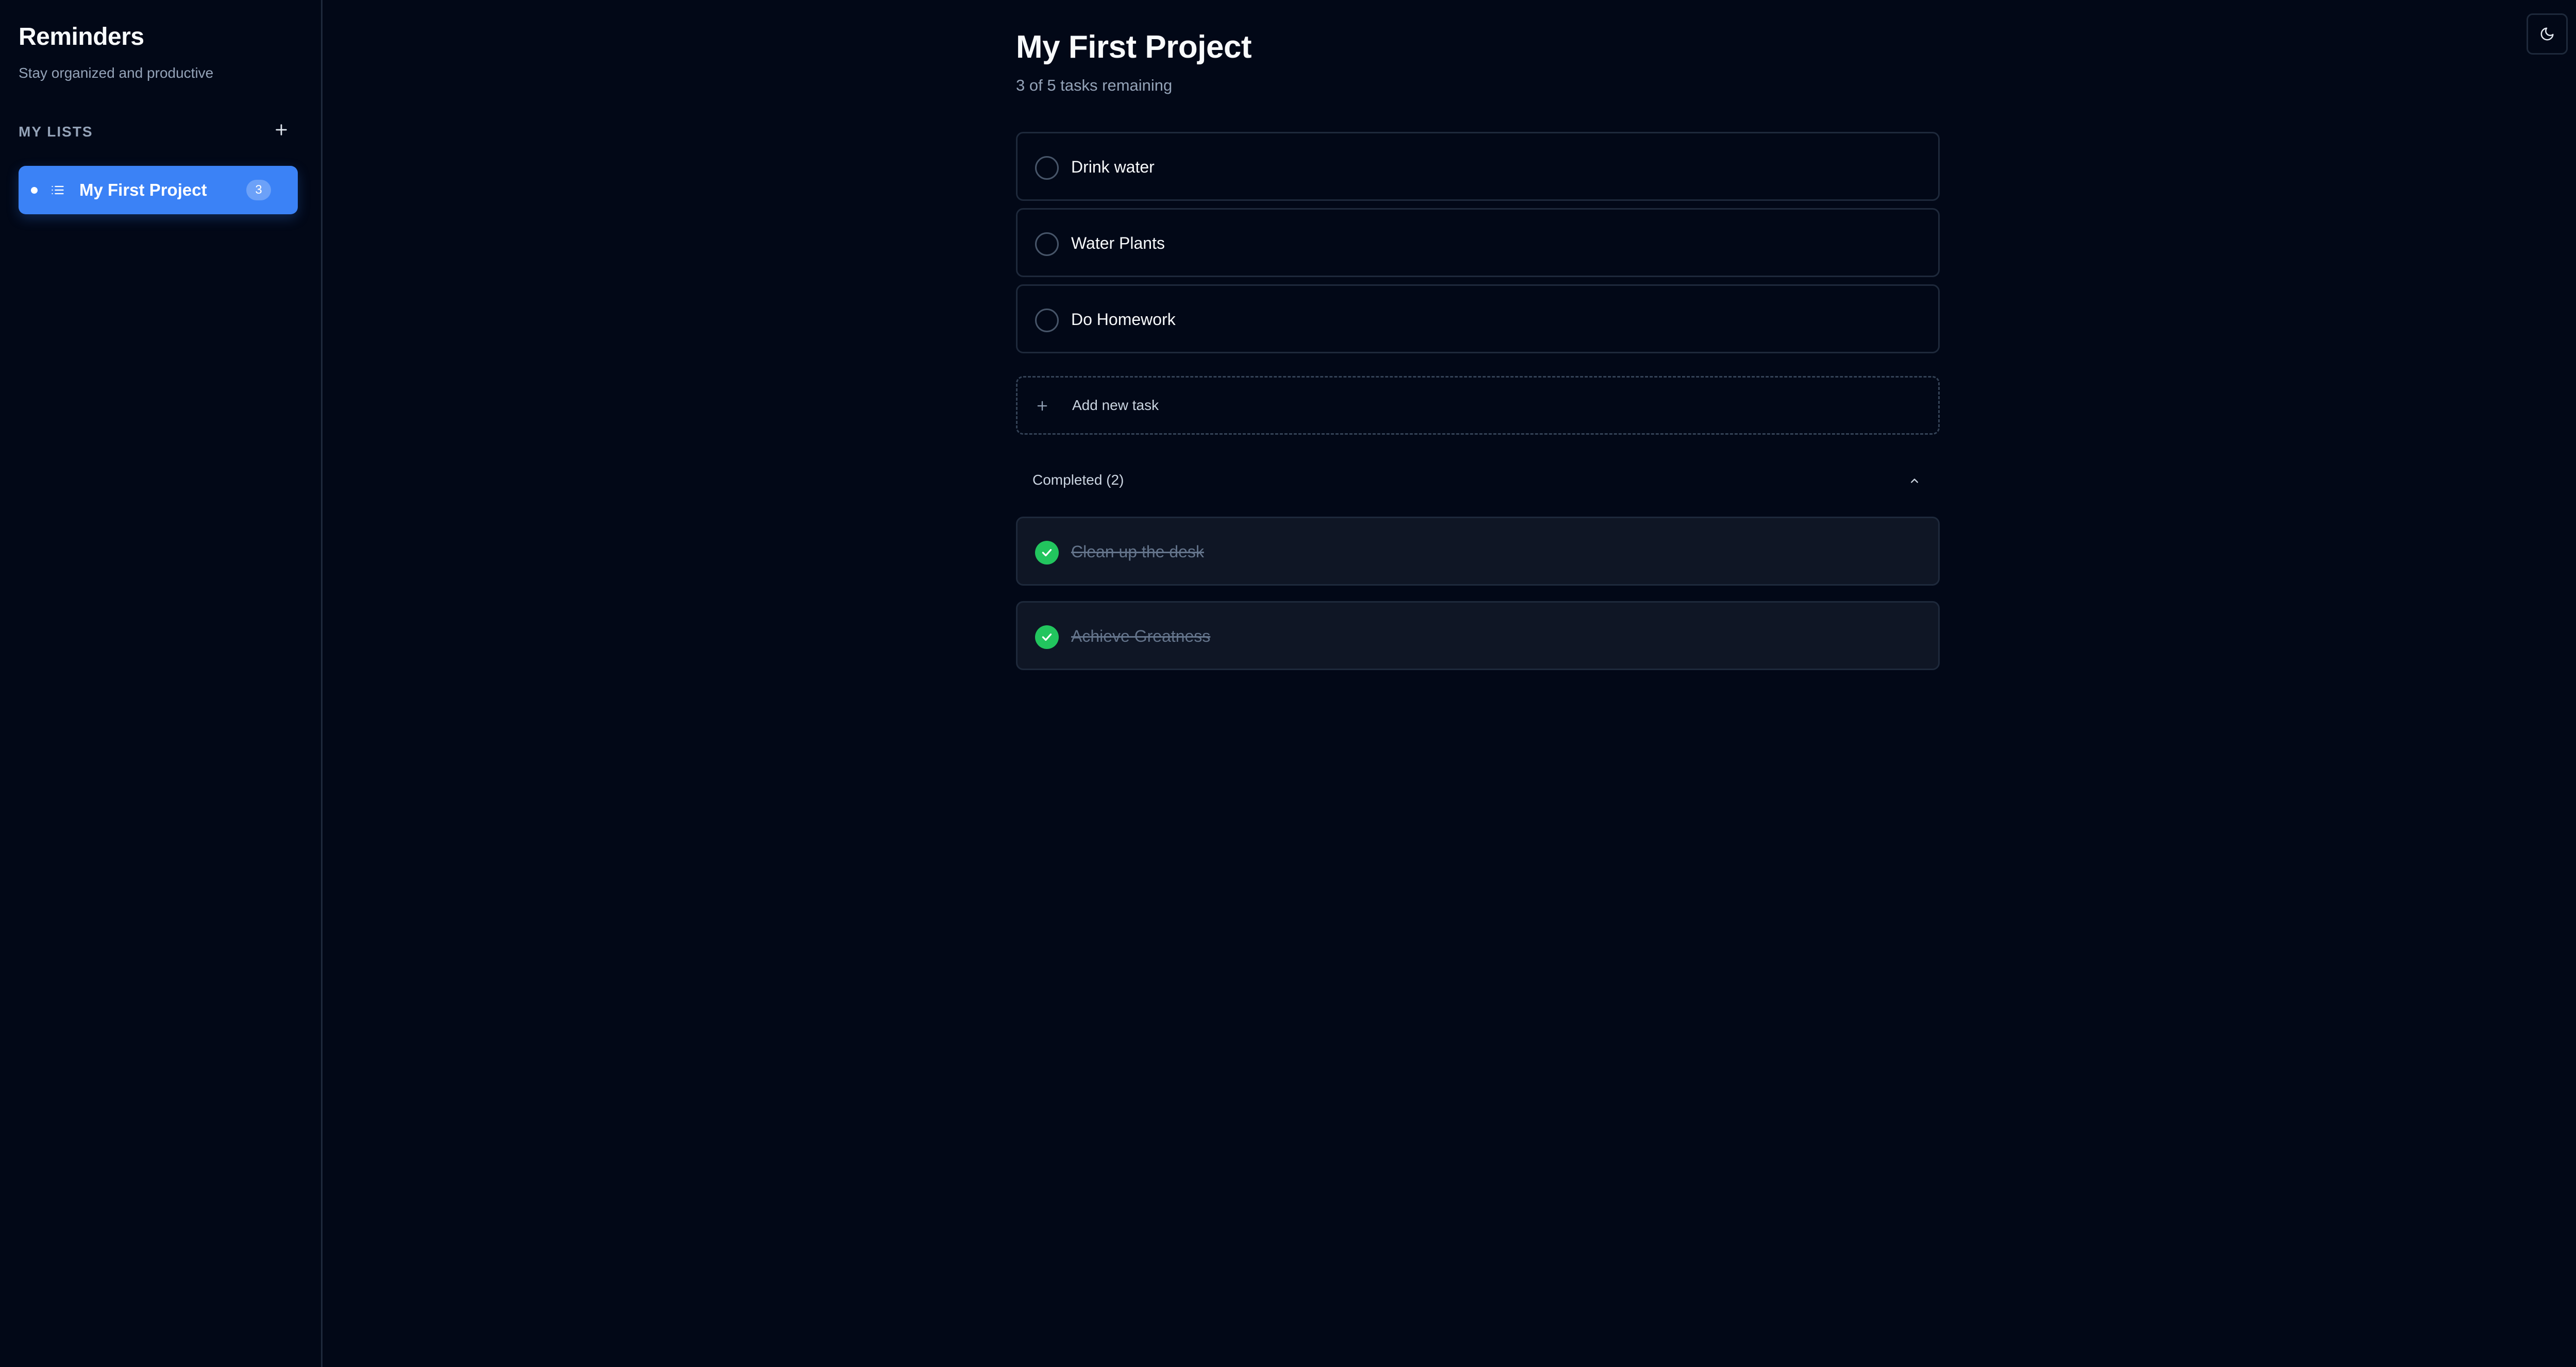 The width and height of the screenshot is (2576, 1367). What do you see at coordinates (1138, 552) in the screenshot?
I see `task-label: Clean up the desk` at bounding box center [1138, 552].